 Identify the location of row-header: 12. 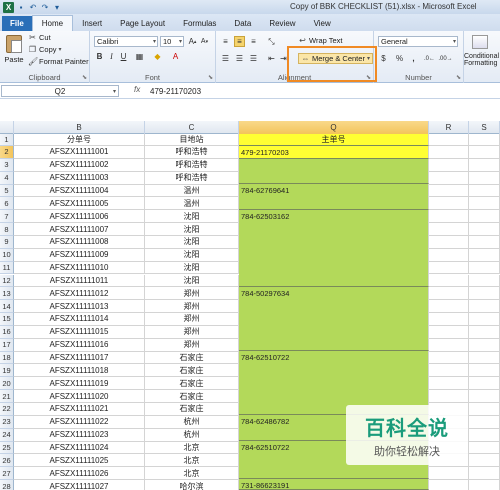
(7, 281).